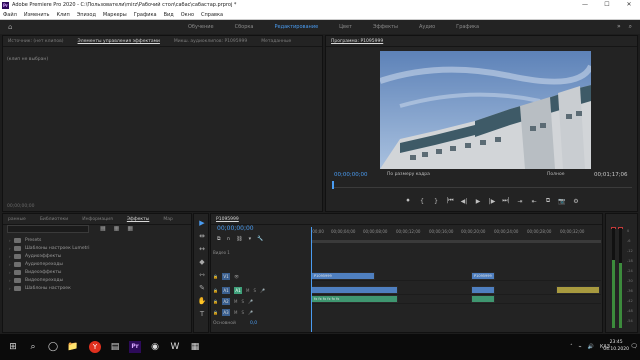 The height and width of the screenshot is (360, 640). What do you see at coordinates (534, 201) in the screenshot?
I see `extract-icon: ⇤` at bounding box center [534, 201].